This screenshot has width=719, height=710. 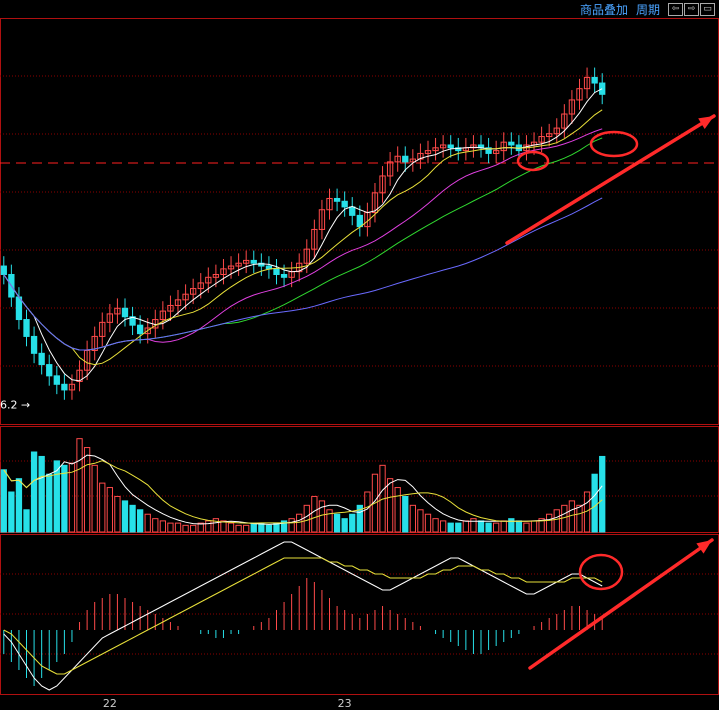 I want to click on volume-ma10-line, so click(x=303, y=492).